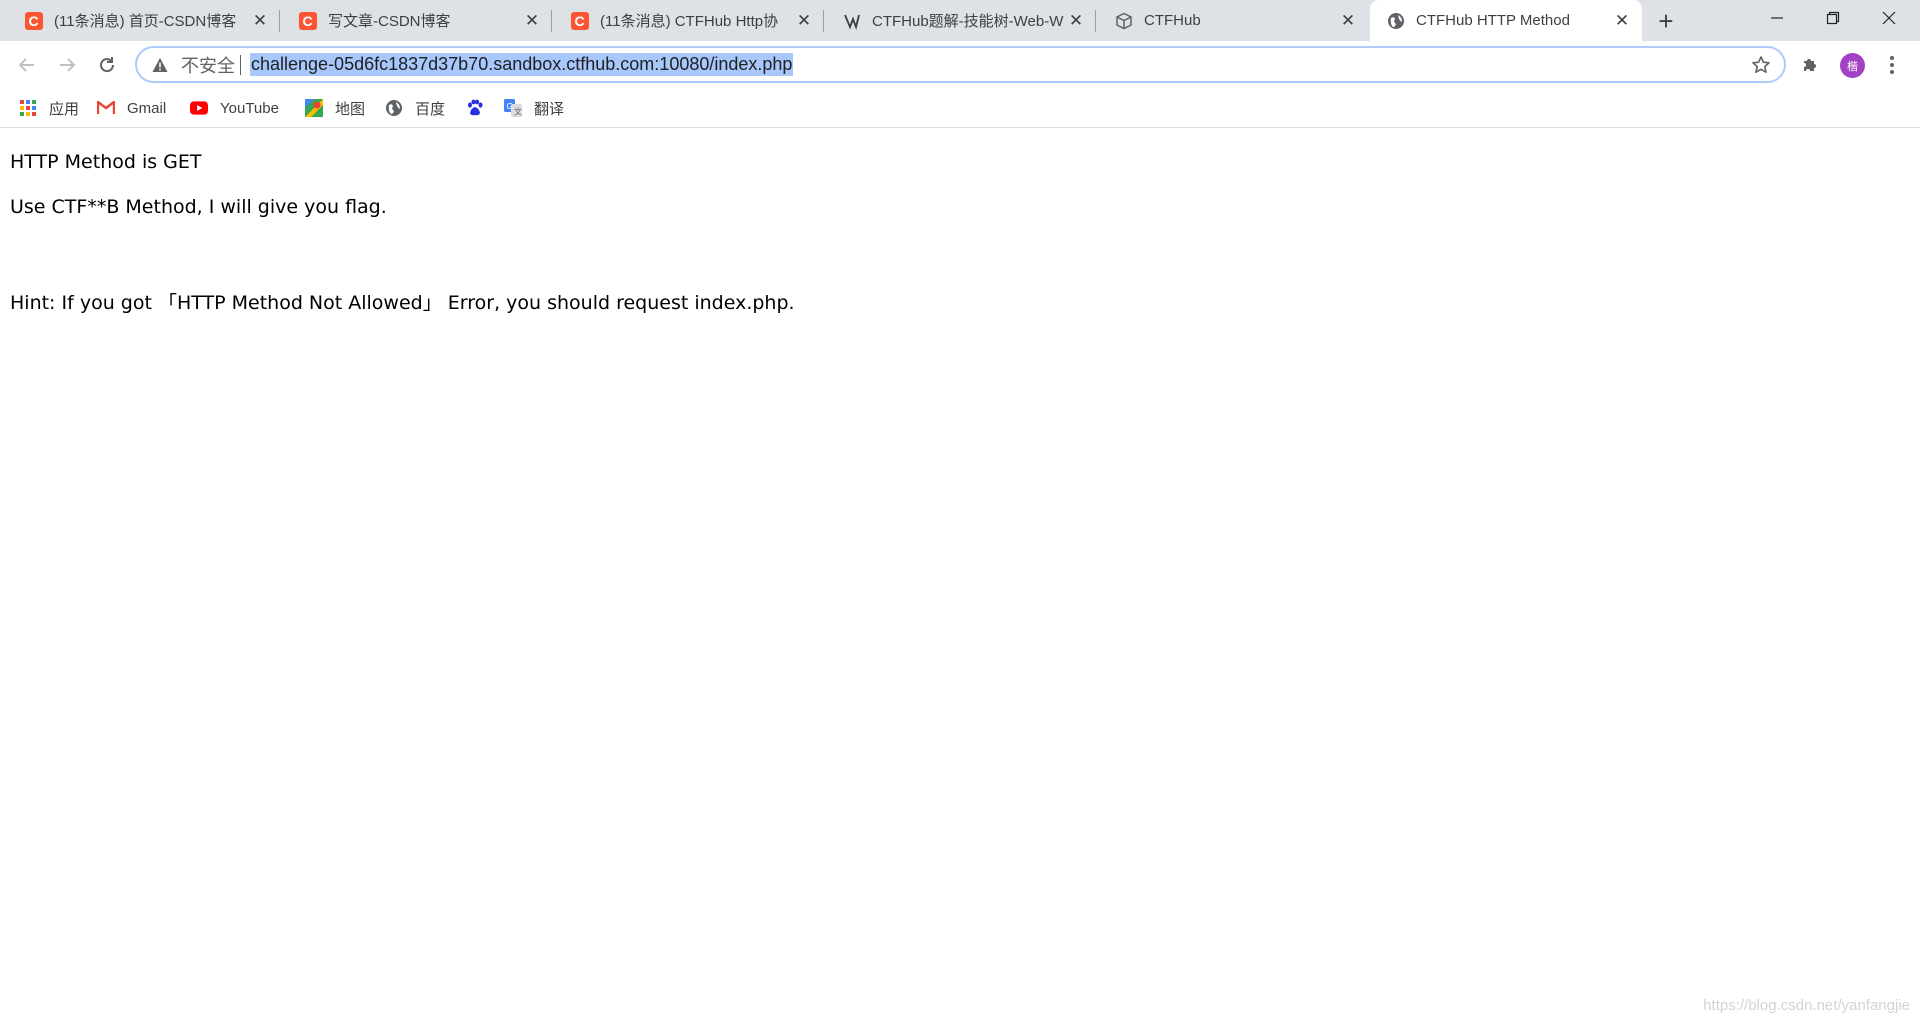 Image resolution: width=1920 pixels, height=1030 pixels. I want to click on kebab-menu-icon, so click(1892, 65).